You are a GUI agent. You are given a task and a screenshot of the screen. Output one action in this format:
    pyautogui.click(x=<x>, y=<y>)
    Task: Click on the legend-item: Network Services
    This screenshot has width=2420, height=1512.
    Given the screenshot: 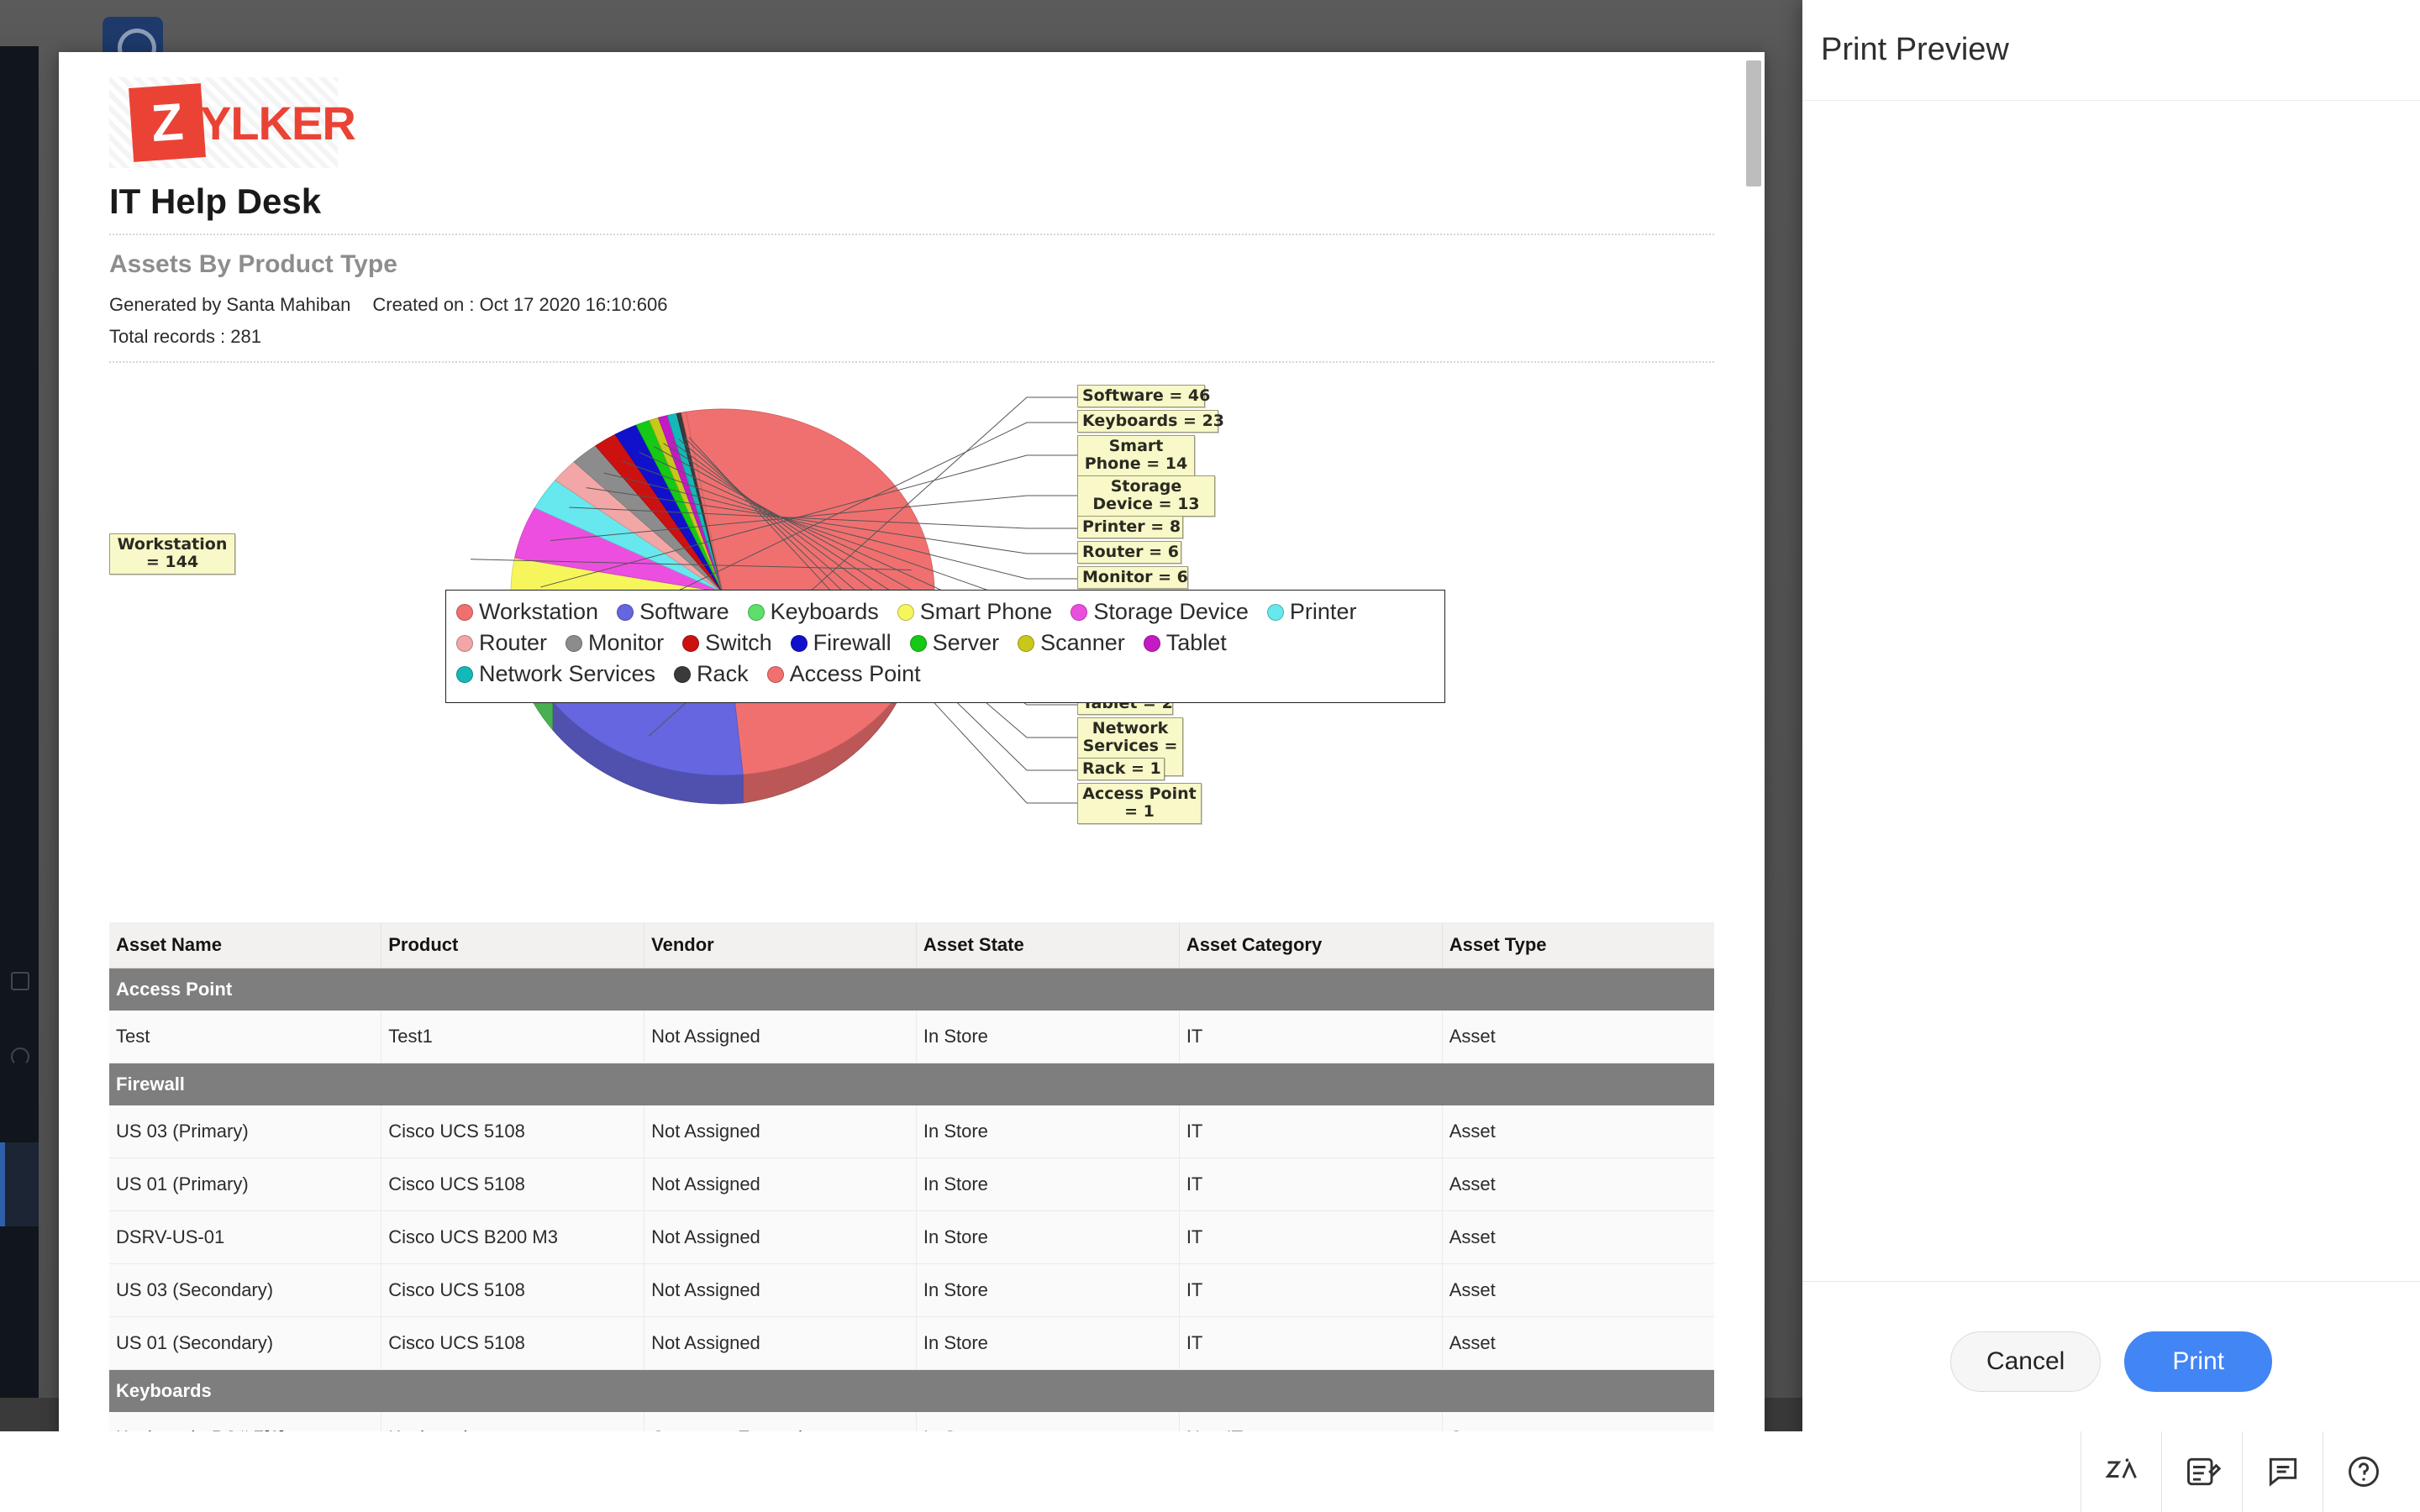 What is the action you would take?
    pyautogui.click(x=555, y=674)
    